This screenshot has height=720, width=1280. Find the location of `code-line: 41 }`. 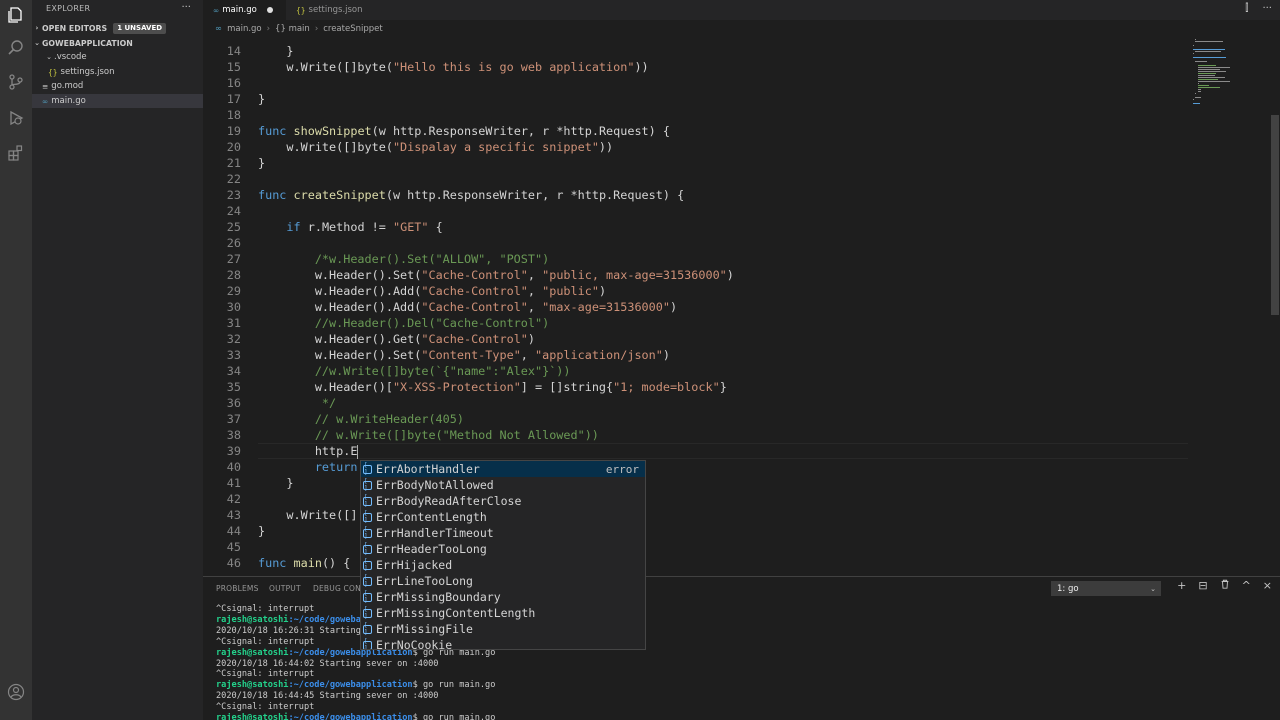

code-line: 41 } is located at coordinates (698, 483).